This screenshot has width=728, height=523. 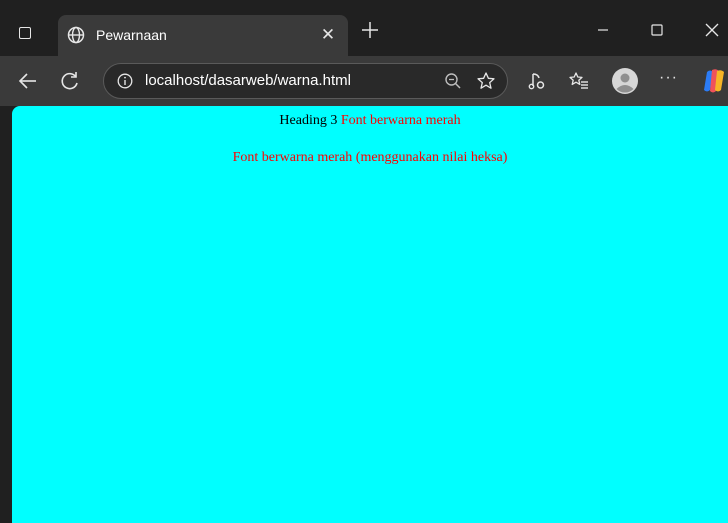 I want to click on globe-icon, so click(x=76, y=35).